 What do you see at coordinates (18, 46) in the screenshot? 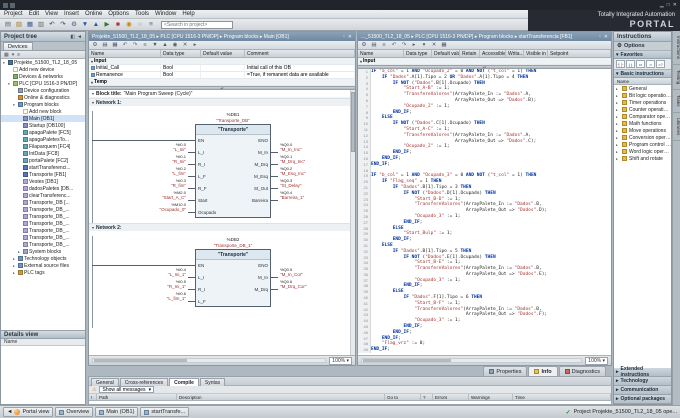
I see `tab-devices: Devices` at bounding box center [18, 46].